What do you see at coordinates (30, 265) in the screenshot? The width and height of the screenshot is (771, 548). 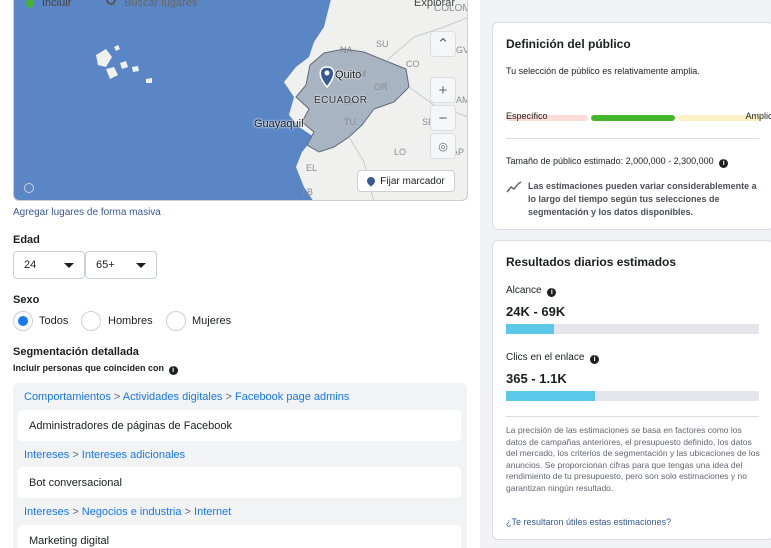 I see `age-min-value: 24` at bounding box center [30, 265].